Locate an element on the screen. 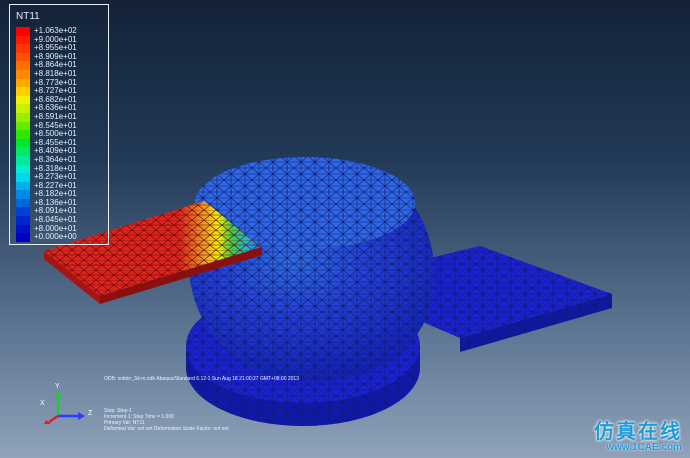  axis-z-label: Z is located at coordinates (90, 413).